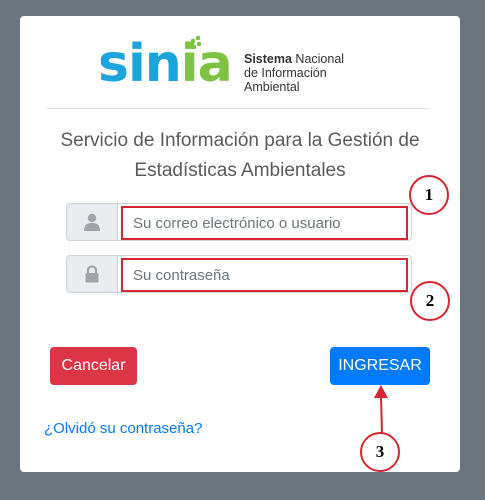 The width and height of the screenshot is (485, 500). What do you see at coordinates (194, 44) in the screenshot?
I see `logo-dots-icon` at bounding box center [194, 44].